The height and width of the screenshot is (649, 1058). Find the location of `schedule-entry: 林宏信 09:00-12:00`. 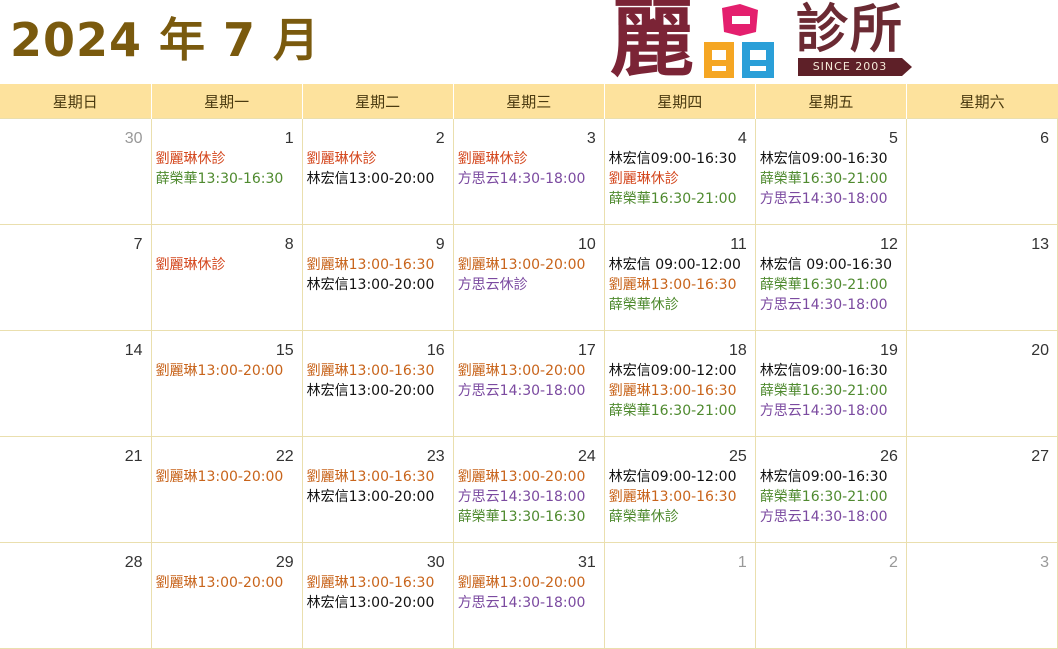

schedule-entry: 林宏信 09:00-12:00 is located at coordinates (674, 265).